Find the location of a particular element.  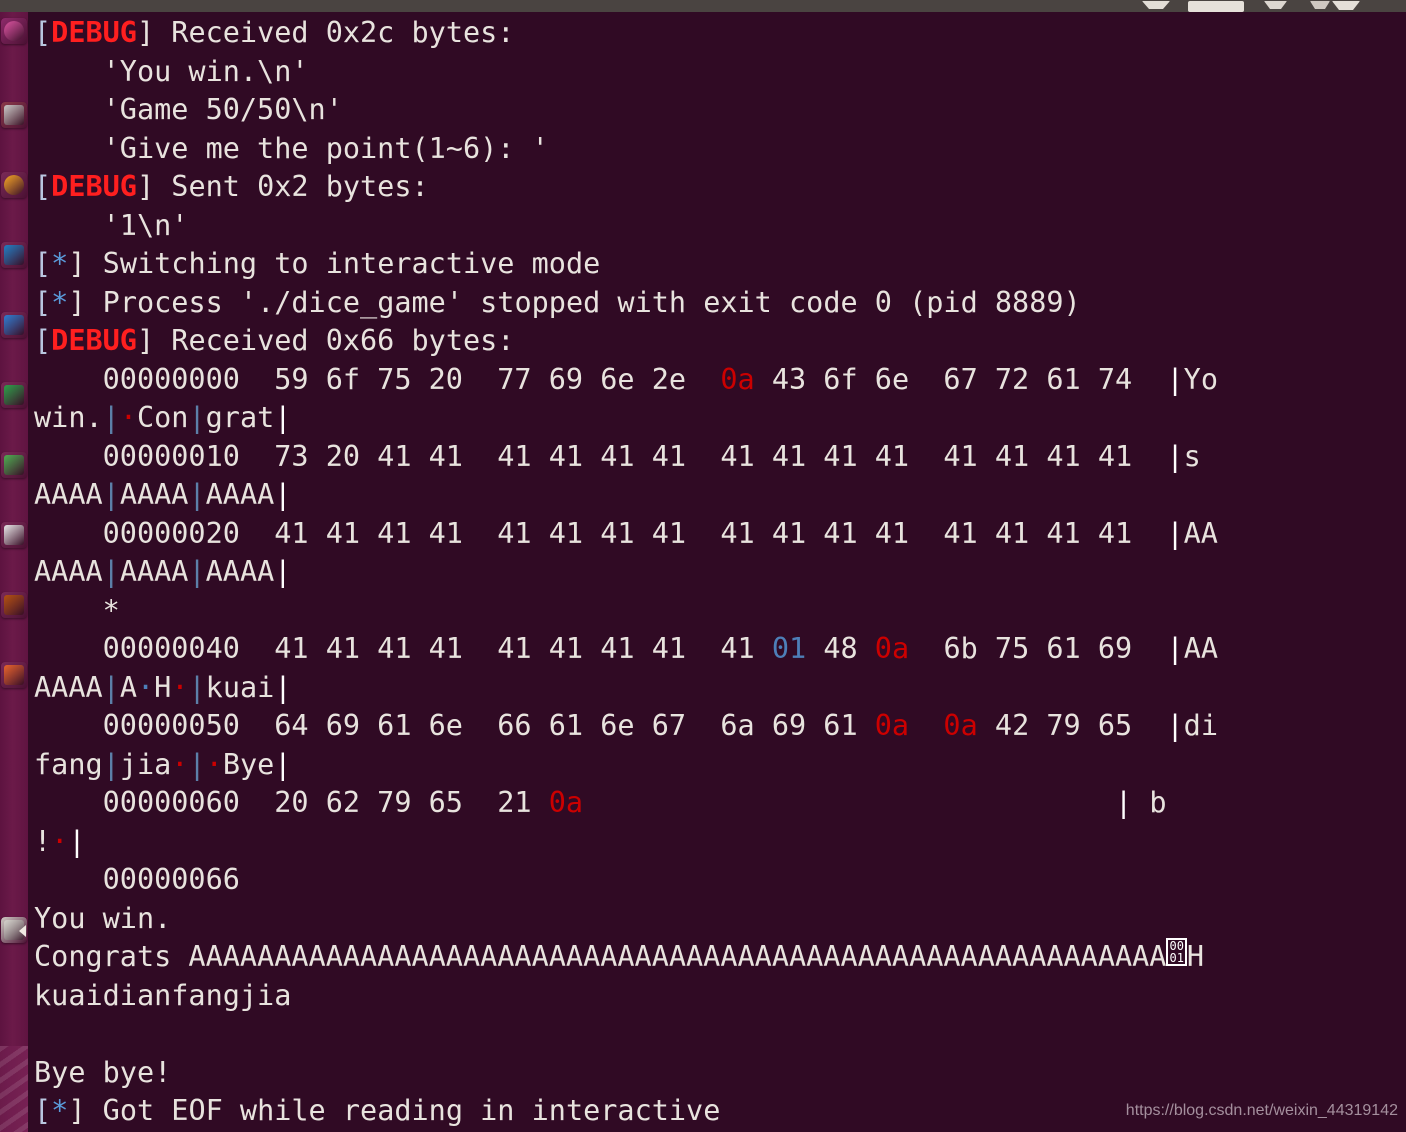

launcher-item-files-nautilus-icon is located at coordinates (14, 115).